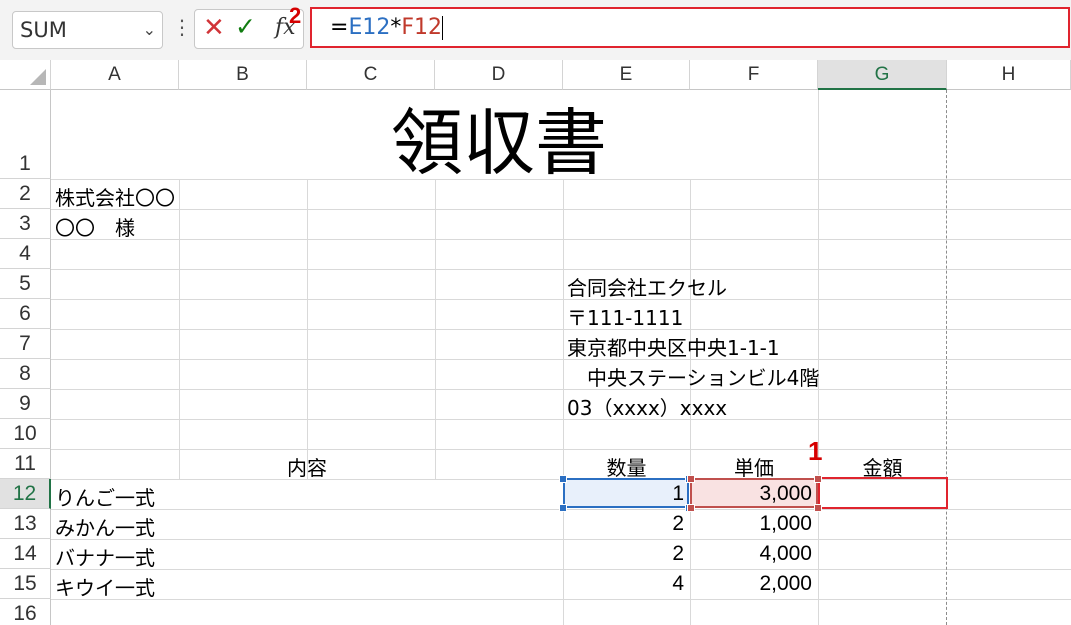 The image size is (1071, 625). I want to click on header-quantity: 数量, so click(626, 466).